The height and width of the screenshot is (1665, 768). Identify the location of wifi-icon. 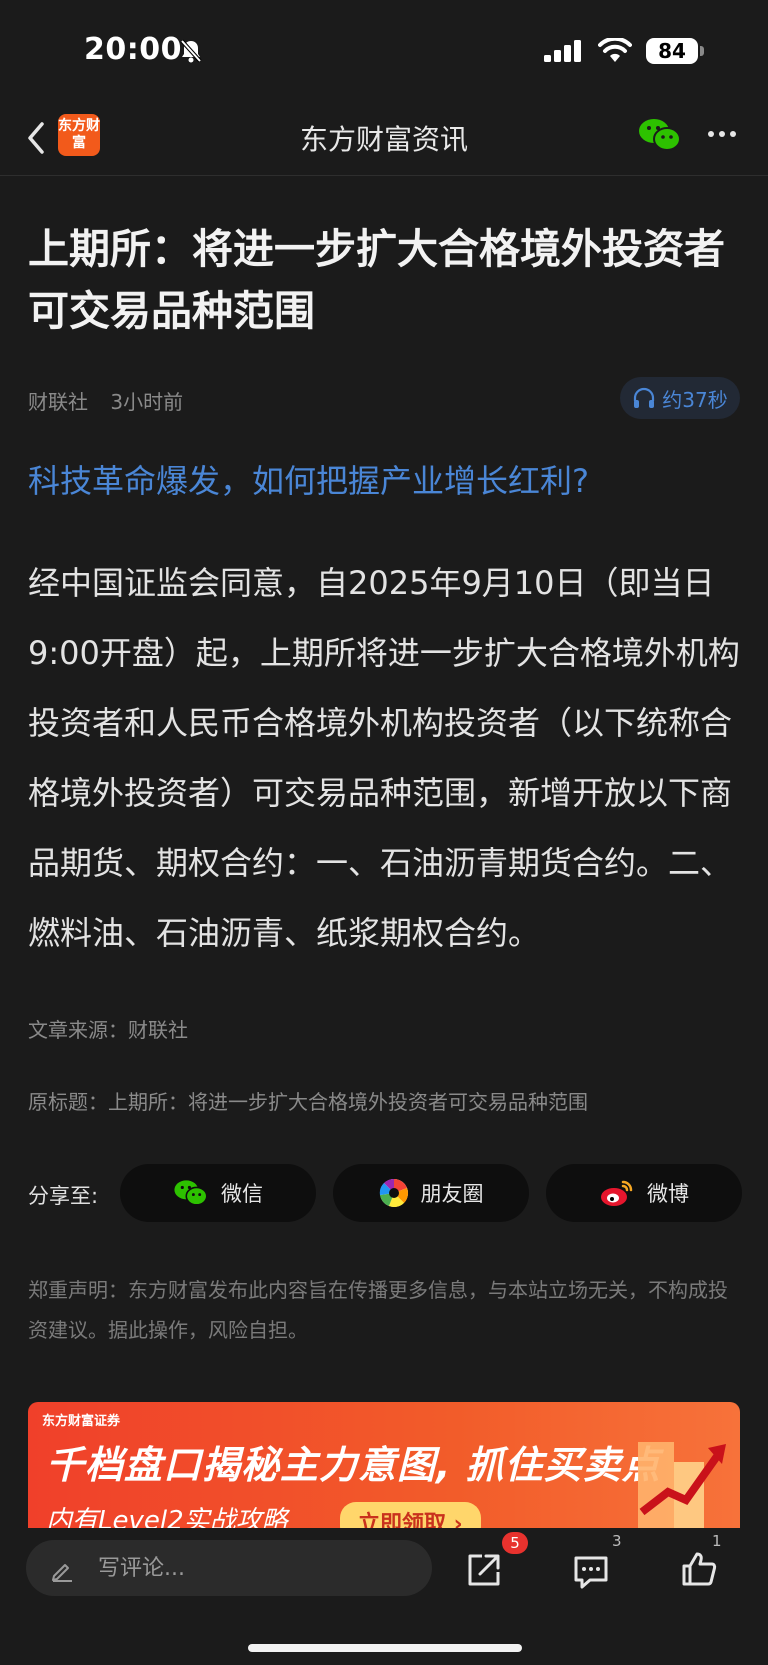
(615, 50).